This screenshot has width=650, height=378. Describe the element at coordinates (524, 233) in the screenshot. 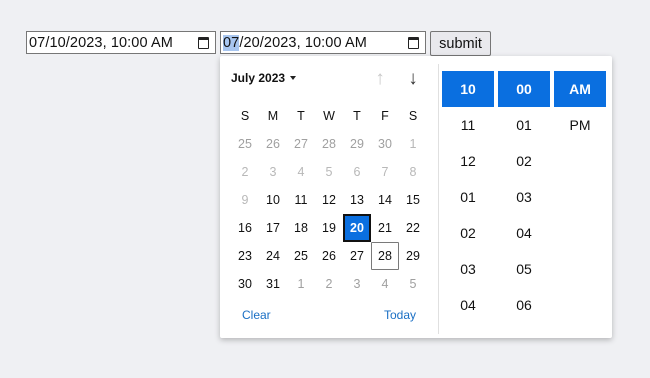

I see `minute-option: 04` at that location.